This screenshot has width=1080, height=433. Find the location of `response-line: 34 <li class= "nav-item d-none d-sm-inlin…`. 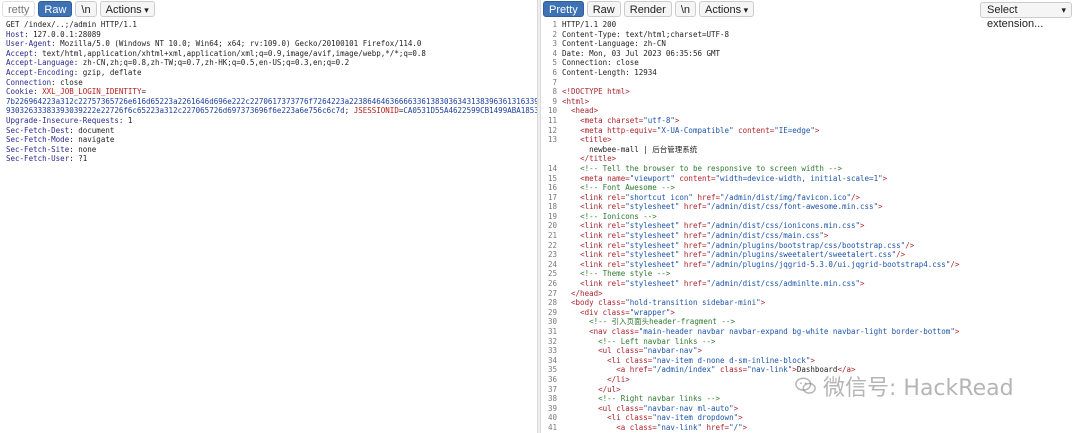

response-line: 34 <li class= "nav-item d-none d-sm-inlin… is located at coordinates (810, 361).